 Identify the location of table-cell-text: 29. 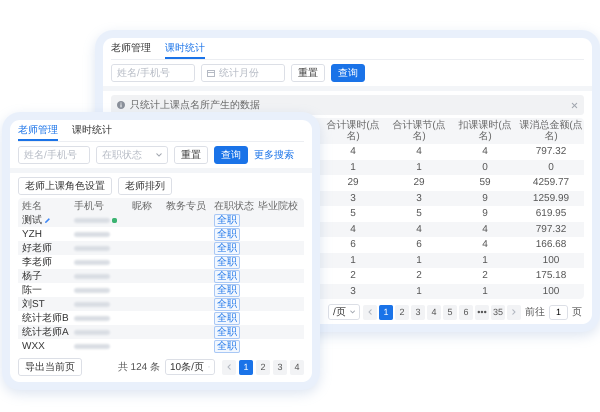
(353, 183).